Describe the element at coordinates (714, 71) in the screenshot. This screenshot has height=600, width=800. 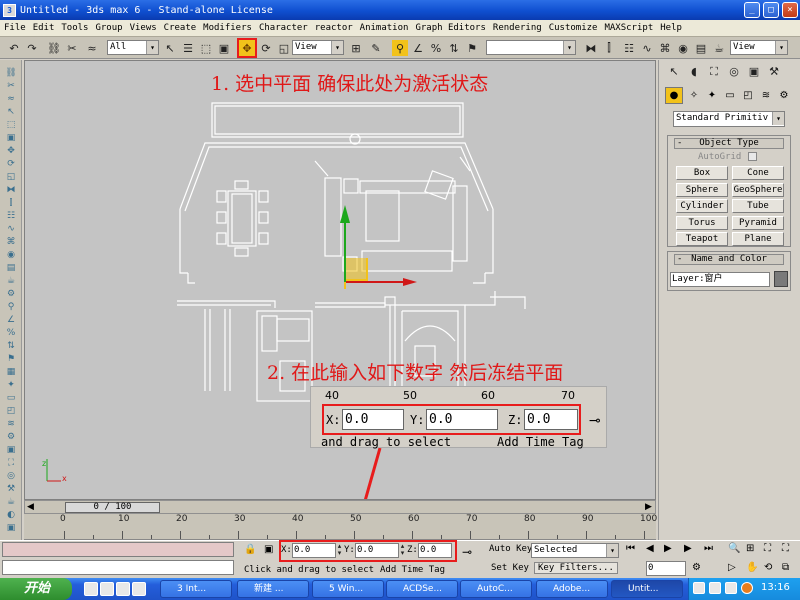
I see `hierarchy-tab-icon: ⛶` at that location.